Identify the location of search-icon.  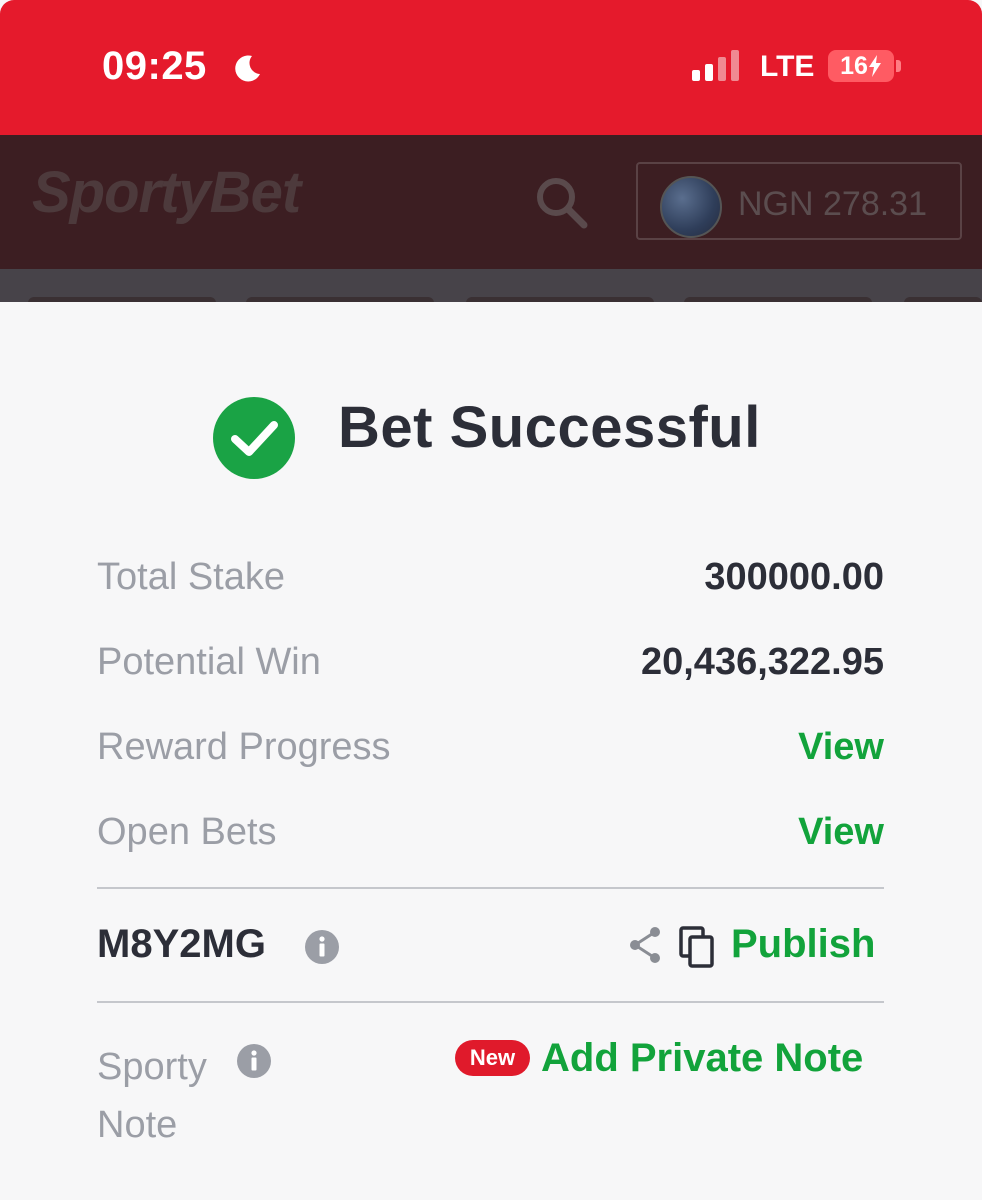
(561, 202).